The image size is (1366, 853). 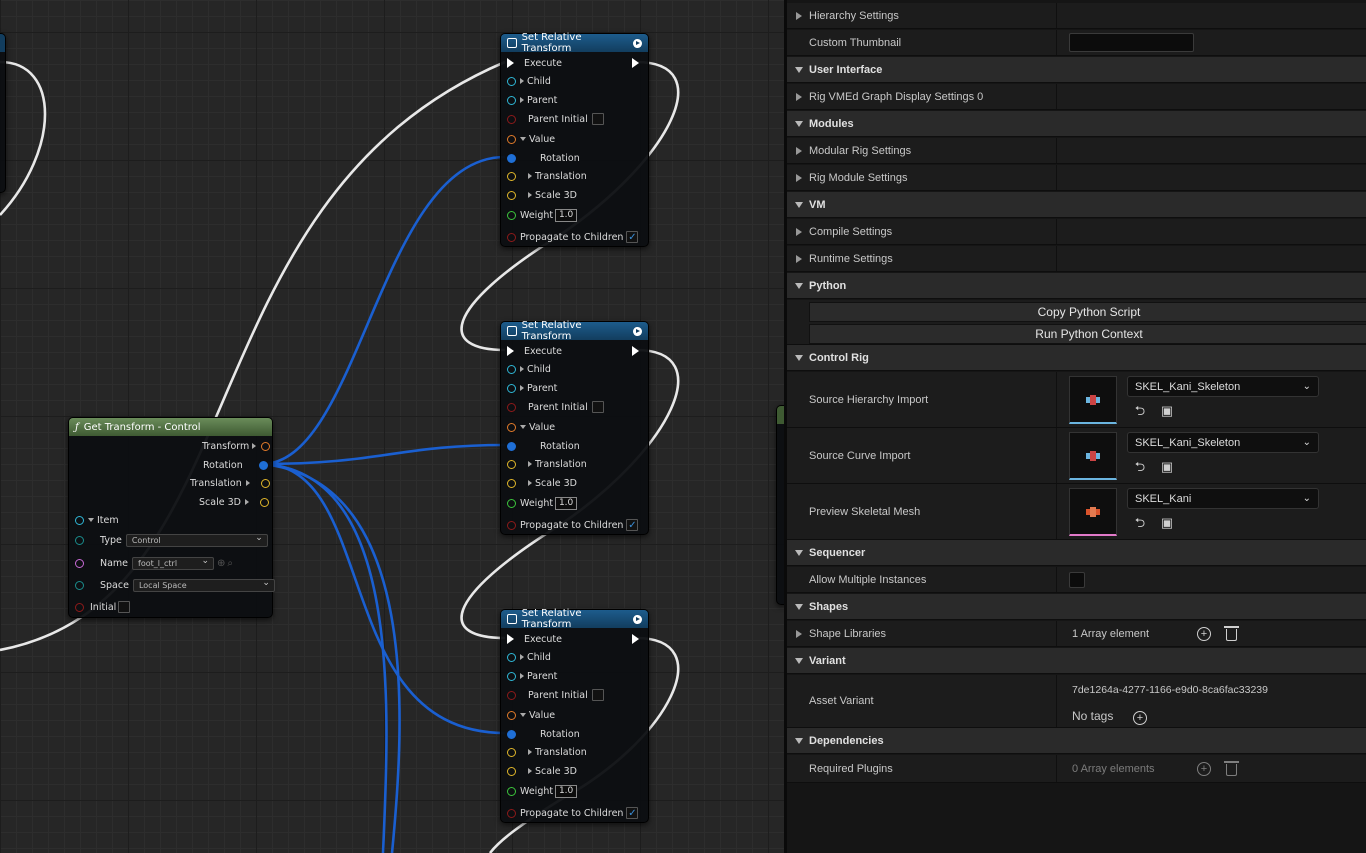 What do you see at coordinates (1087, 312) in the screenshot?
I see `copy-python-script-button: Copy Python Script` at bounding box center [1087, 312].